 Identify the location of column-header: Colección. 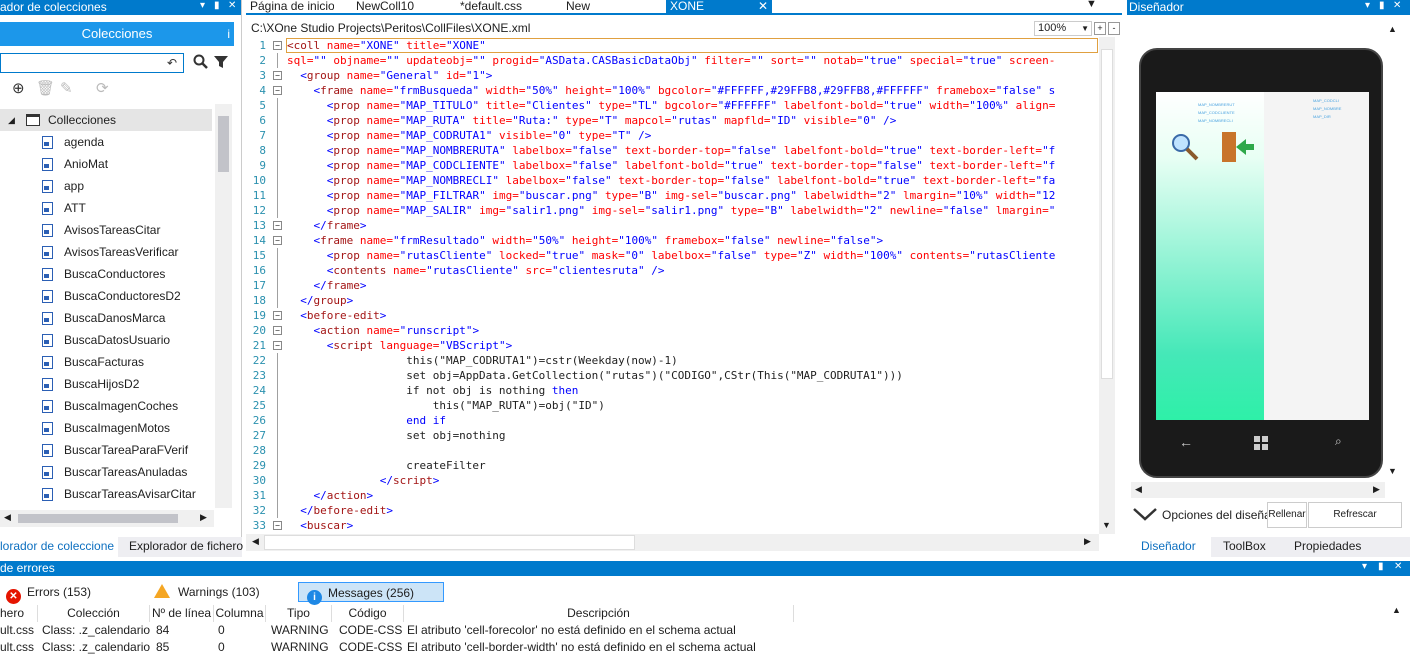
(94, 613).